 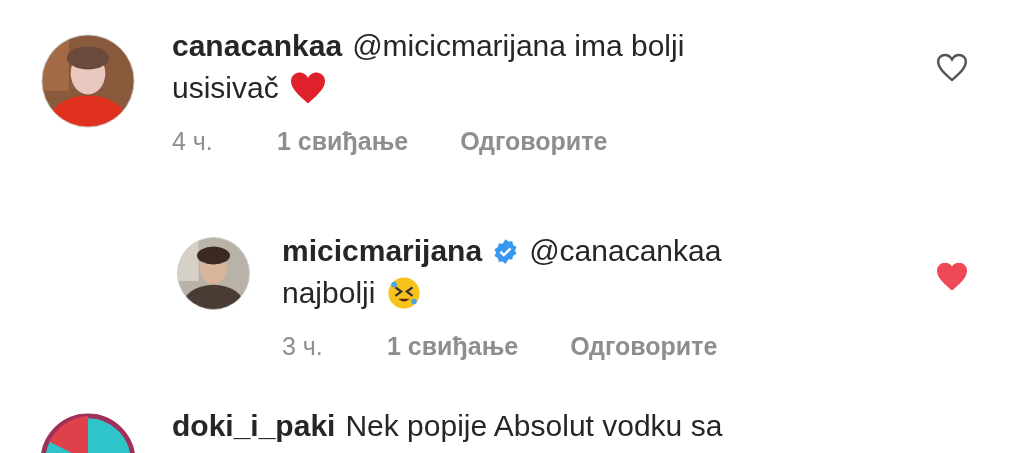 What do you see at coordinates (225, 88) in the screenshot?
I see `comment-text: usisivač` at bounding box center [225, 88].